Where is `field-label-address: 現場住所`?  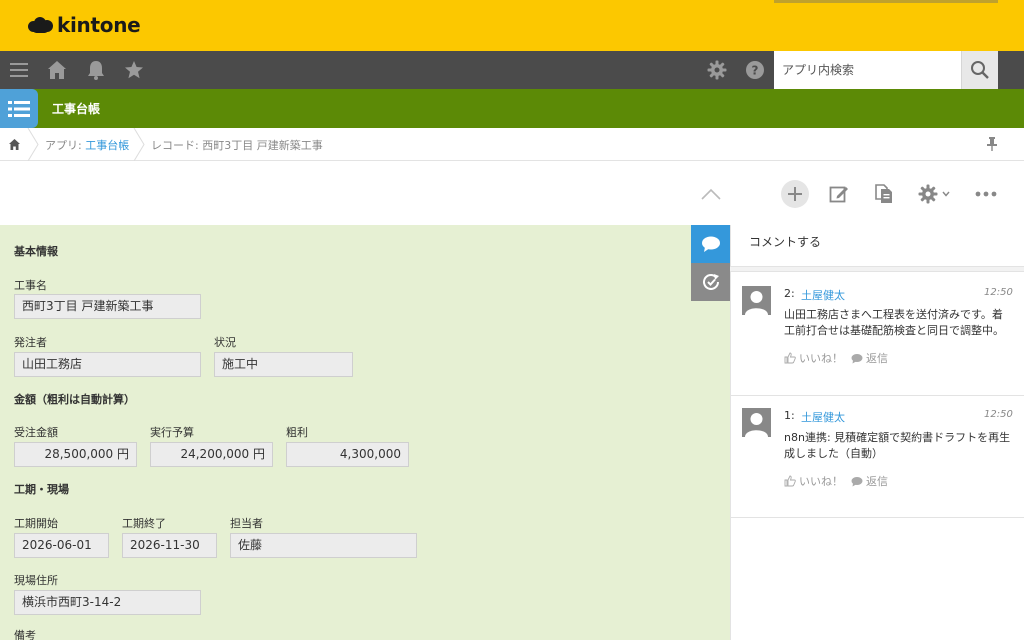 field-label-address: 現場住所 is located at coordinates (36, 580).